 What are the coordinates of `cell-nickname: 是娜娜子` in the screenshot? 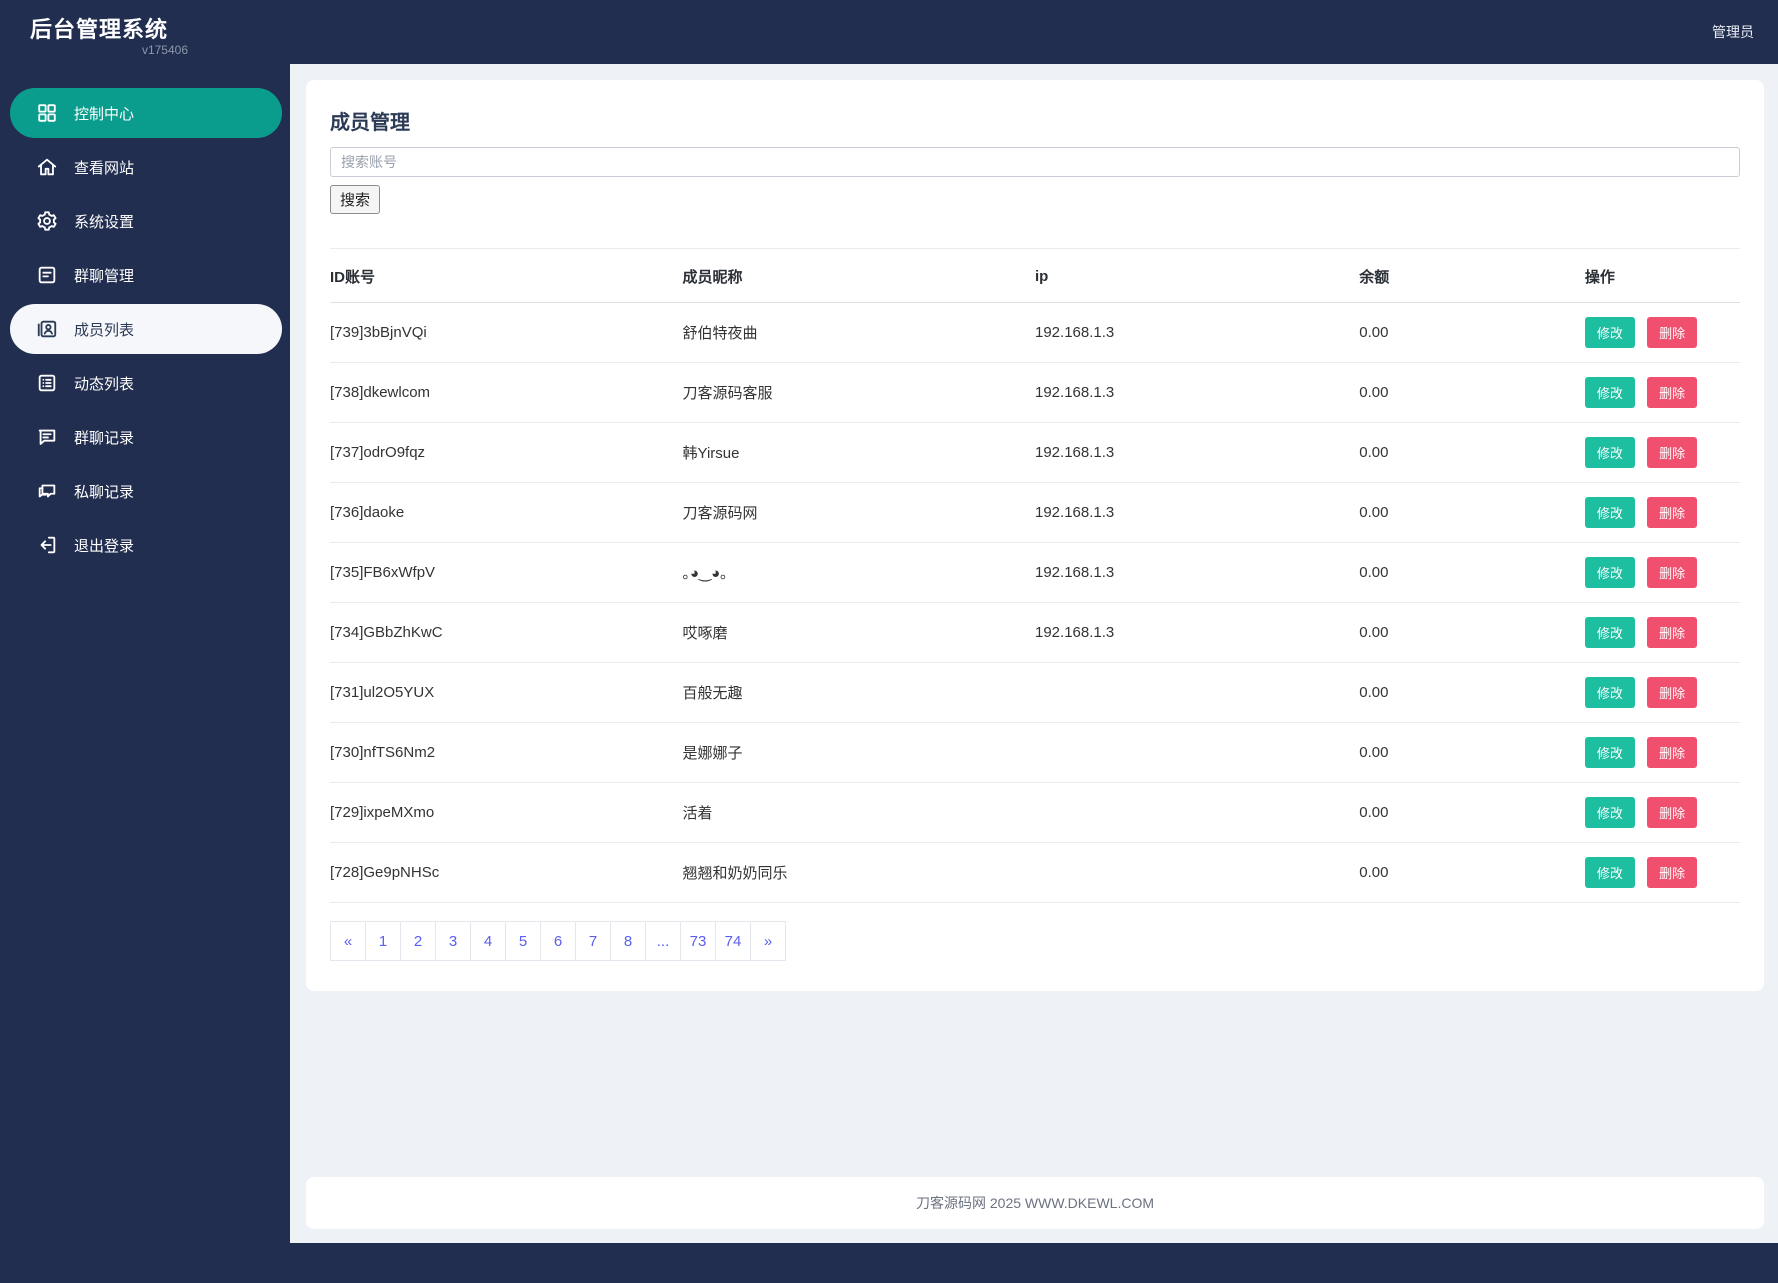 It's located at (858, 752).